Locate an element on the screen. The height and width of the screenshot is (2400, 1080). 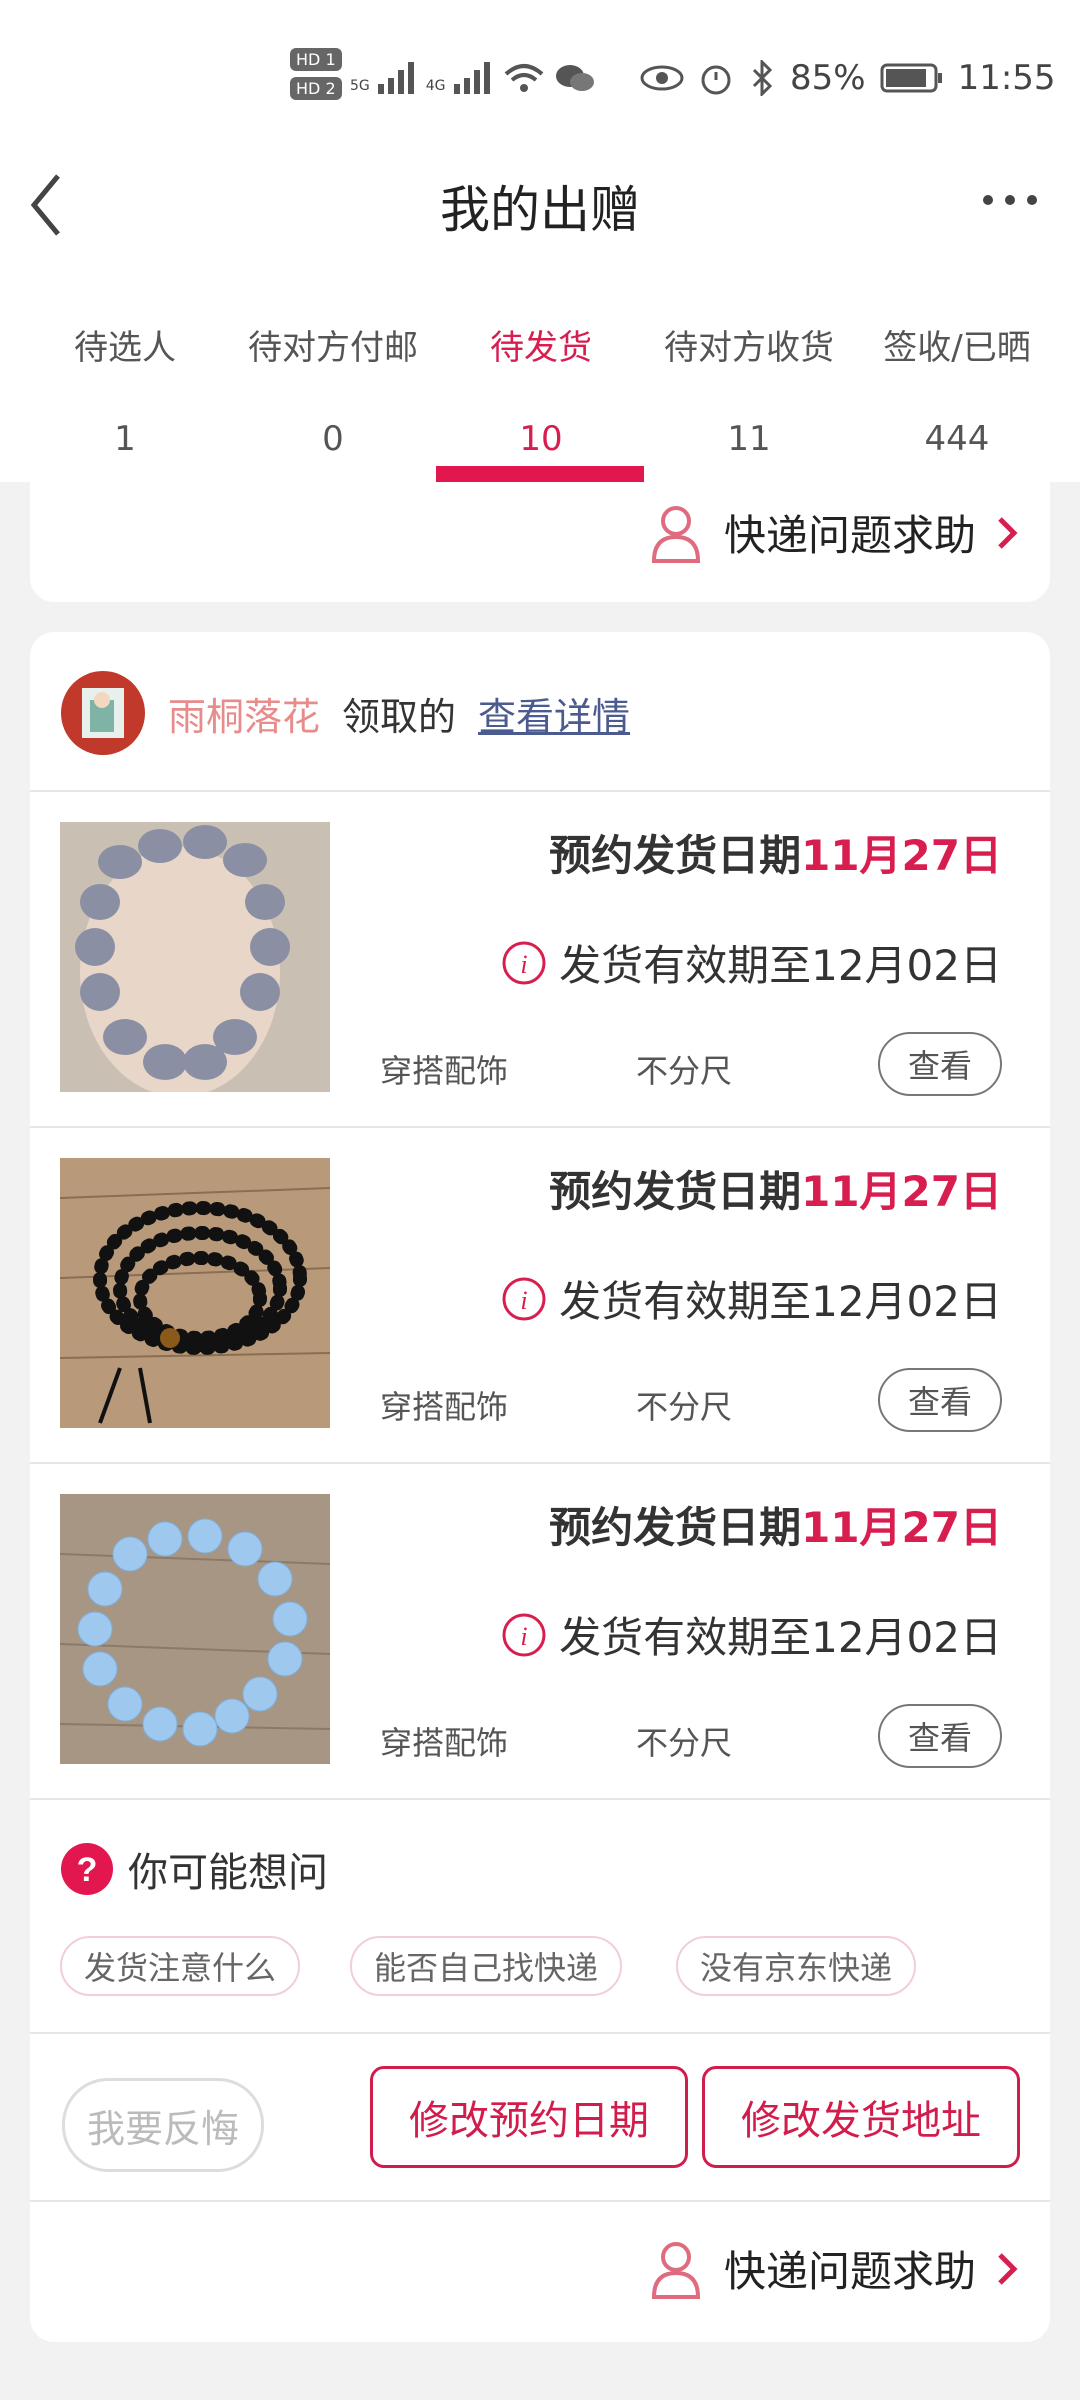
faq-chip: 能否自己找快递 is located at coordinates (486, 1966).